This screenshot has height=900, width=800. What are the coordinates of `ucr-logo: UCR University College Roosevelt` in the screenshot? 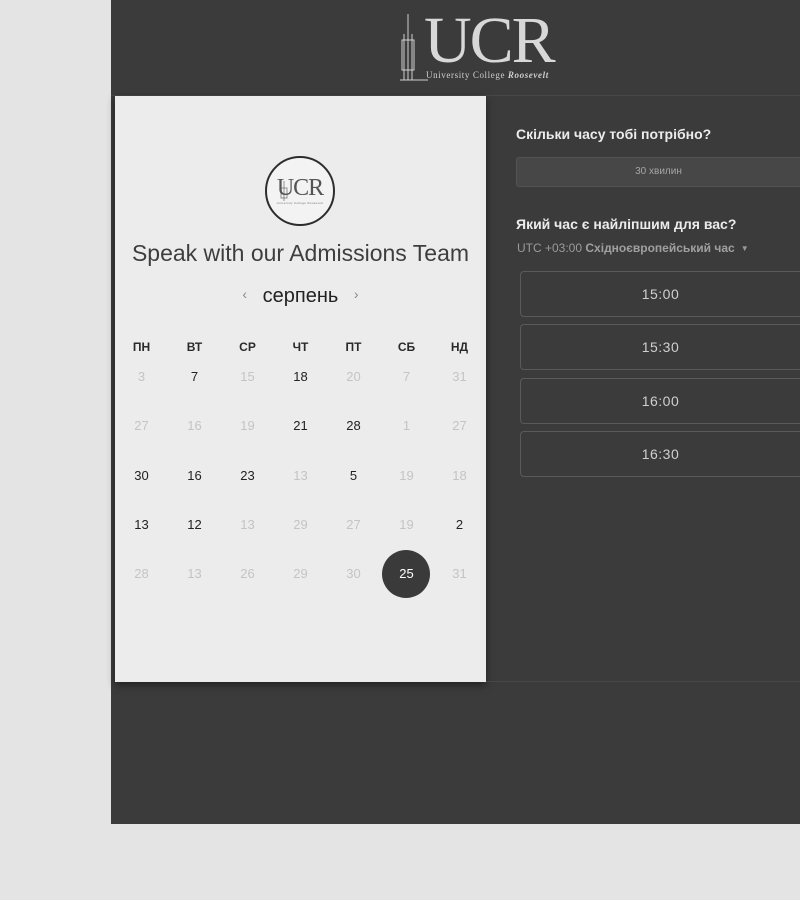 It's located at (486, 44).